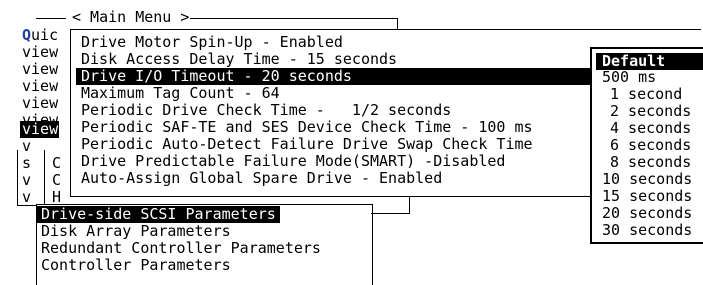  I want to click on drive-param-disk-access-delay: Disk Access Delay Time - 15 seconds, so click(239, 59).